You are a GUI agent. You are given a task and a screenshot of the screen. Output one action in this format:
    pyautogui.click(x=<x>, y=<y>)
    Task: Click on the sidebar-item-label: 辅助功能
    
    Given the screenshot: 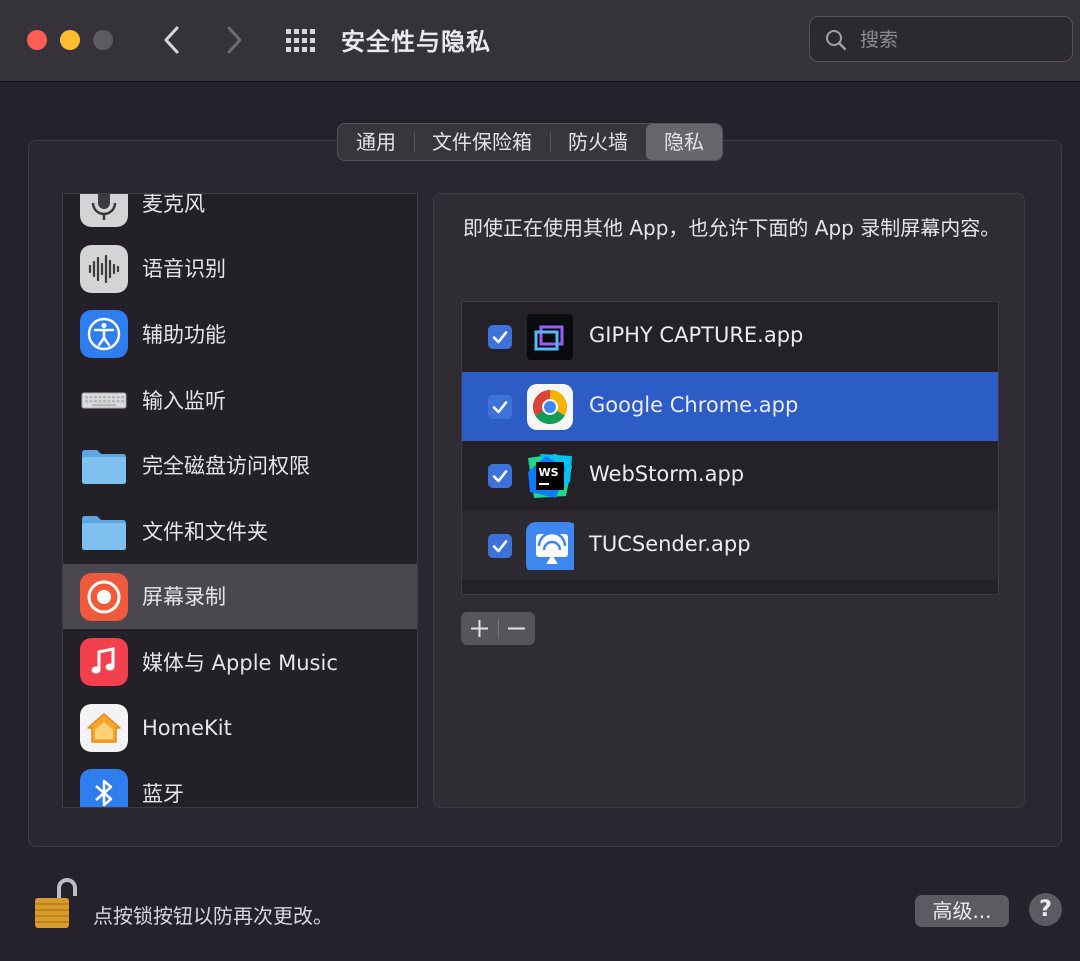 What is the action you would take?
    pyautogui.click(x=184, y=334)
    